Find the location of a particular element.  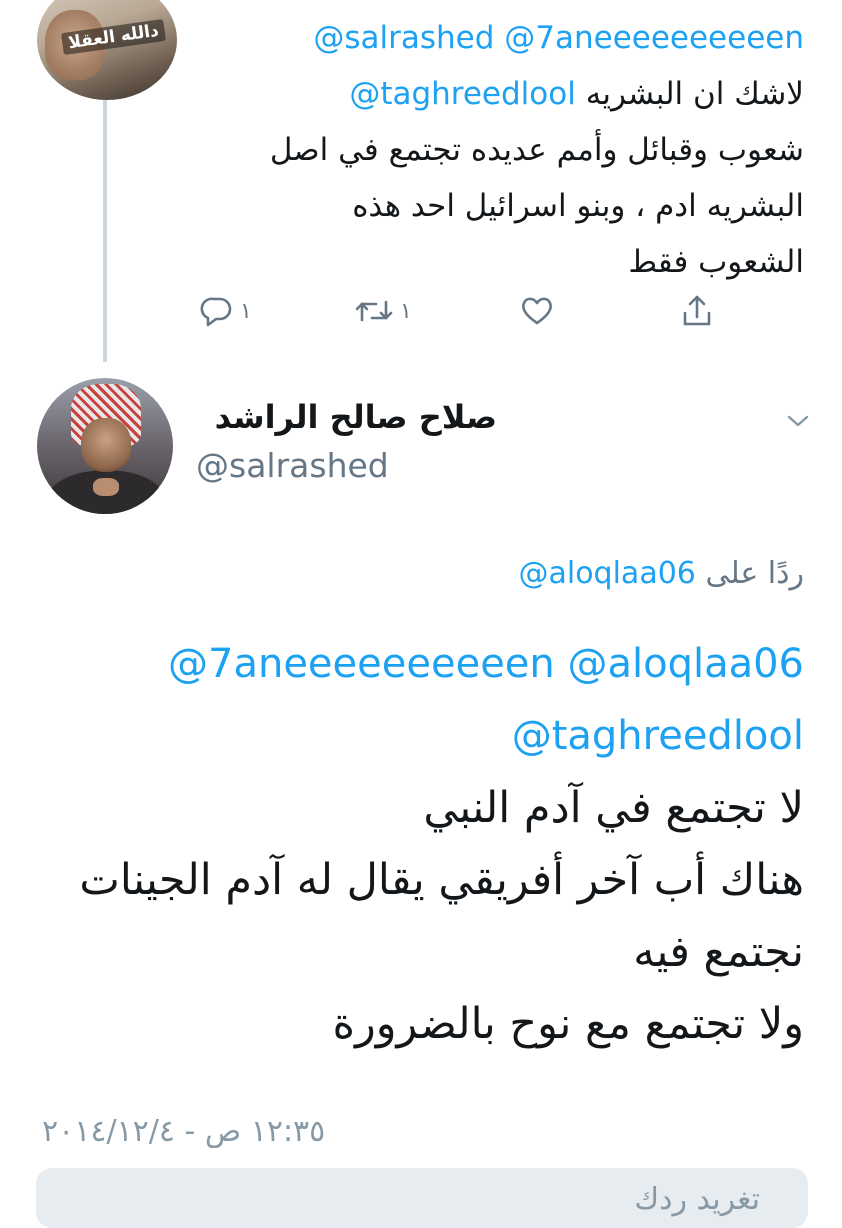

author-display-name: صلاح صالح الراشد is located at coordinates (356, 417).